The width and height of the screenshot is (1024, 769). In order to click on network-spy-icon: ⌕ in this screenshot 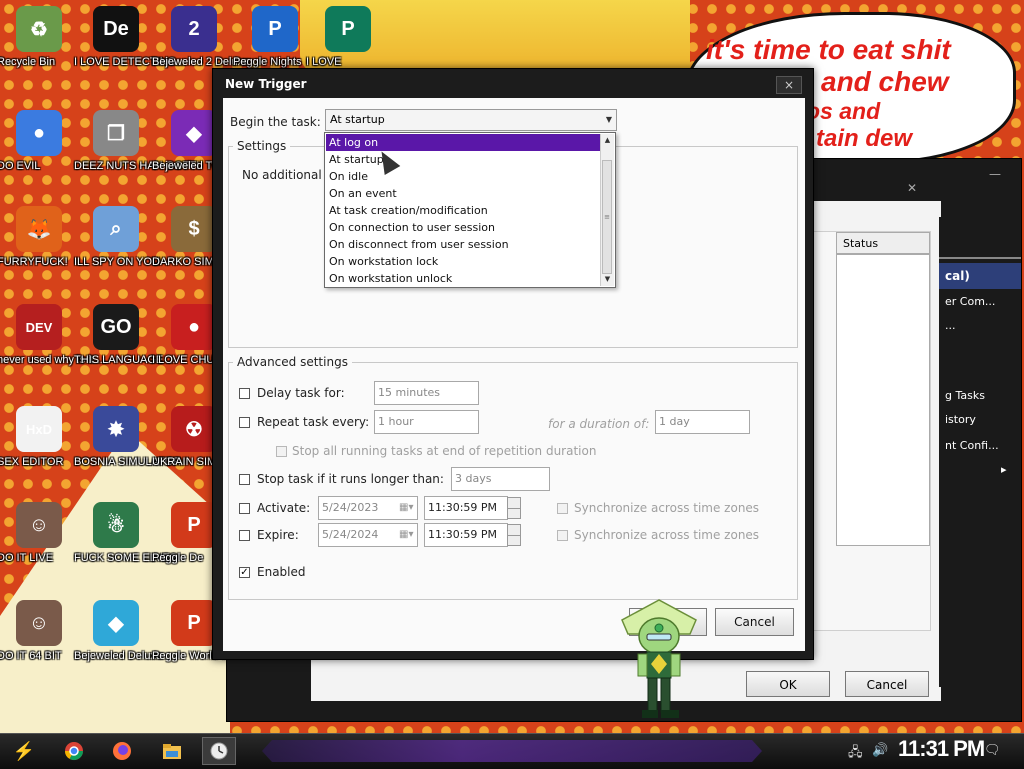, I will do `click(116, 229)`.